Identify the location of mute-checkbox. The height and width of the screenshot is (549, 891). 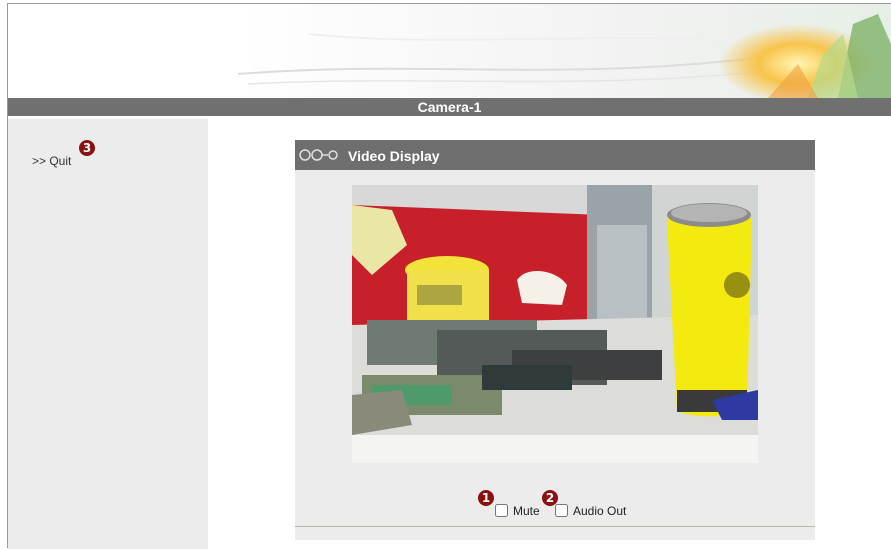
(501, 510).